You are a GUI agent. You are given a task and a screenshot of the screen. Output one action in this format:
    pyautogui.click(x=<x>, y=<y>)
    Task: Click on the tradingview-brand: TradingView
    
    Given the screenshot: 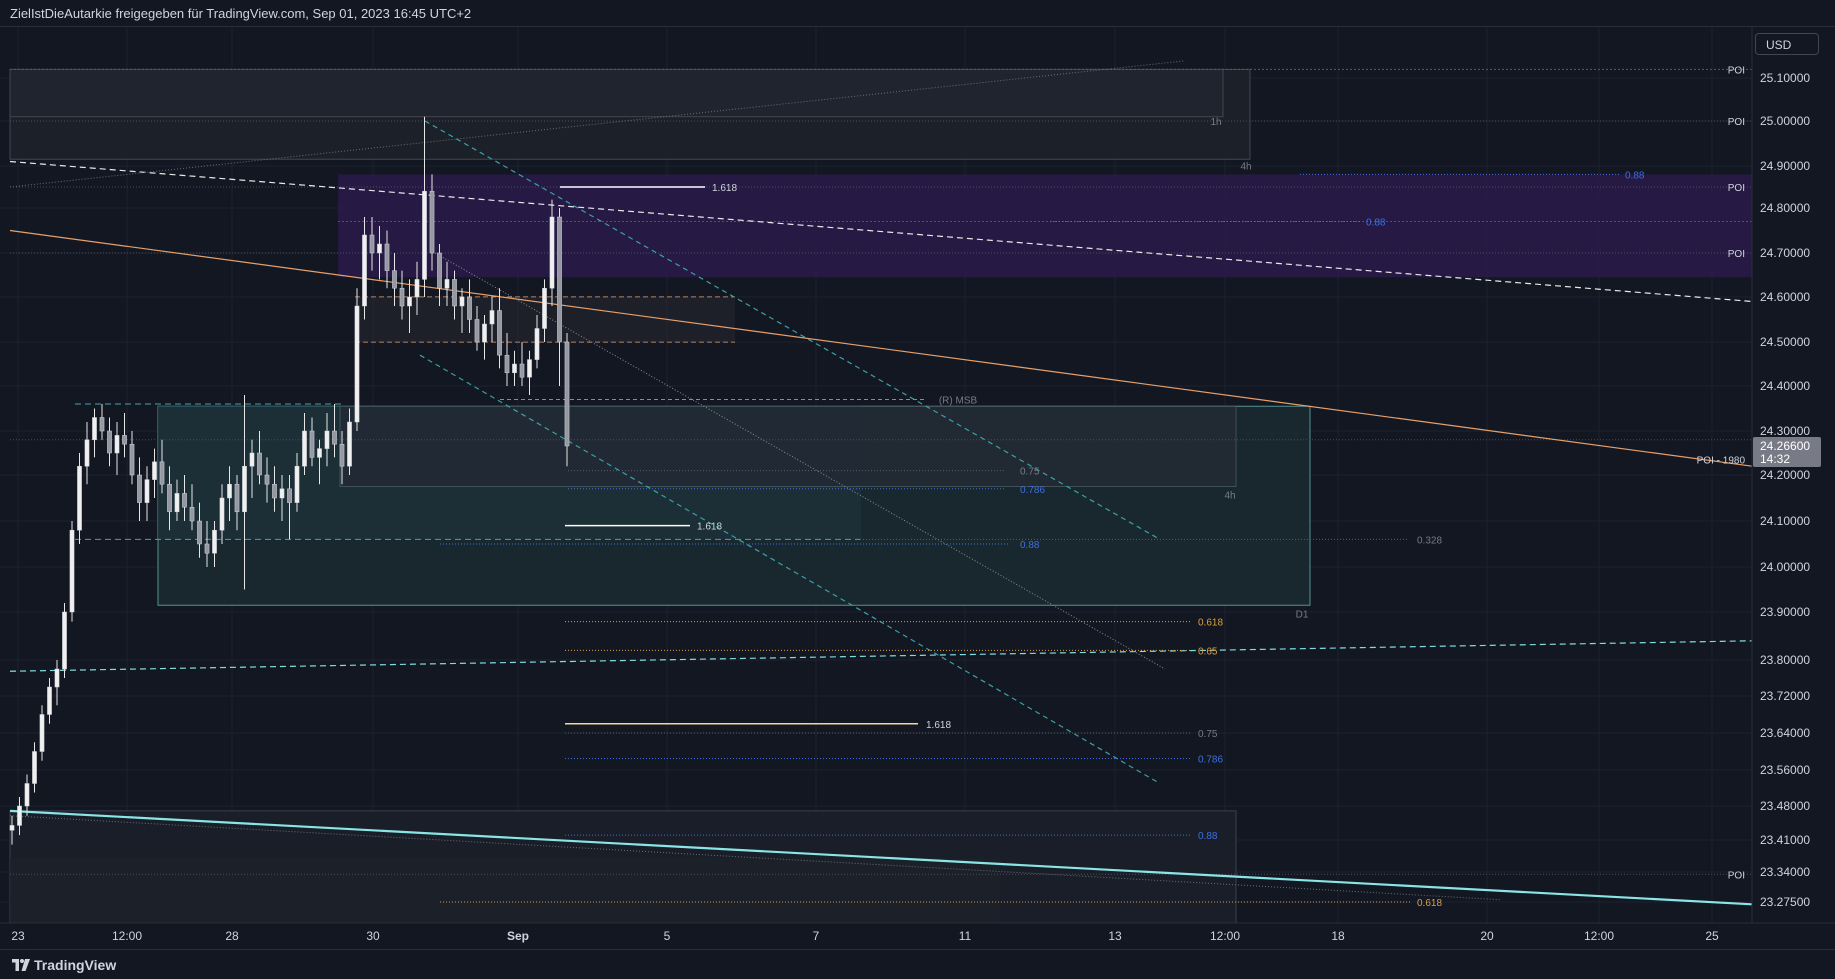 What is the action you would take?
    pyautogui.click(x=75, y=965)
    